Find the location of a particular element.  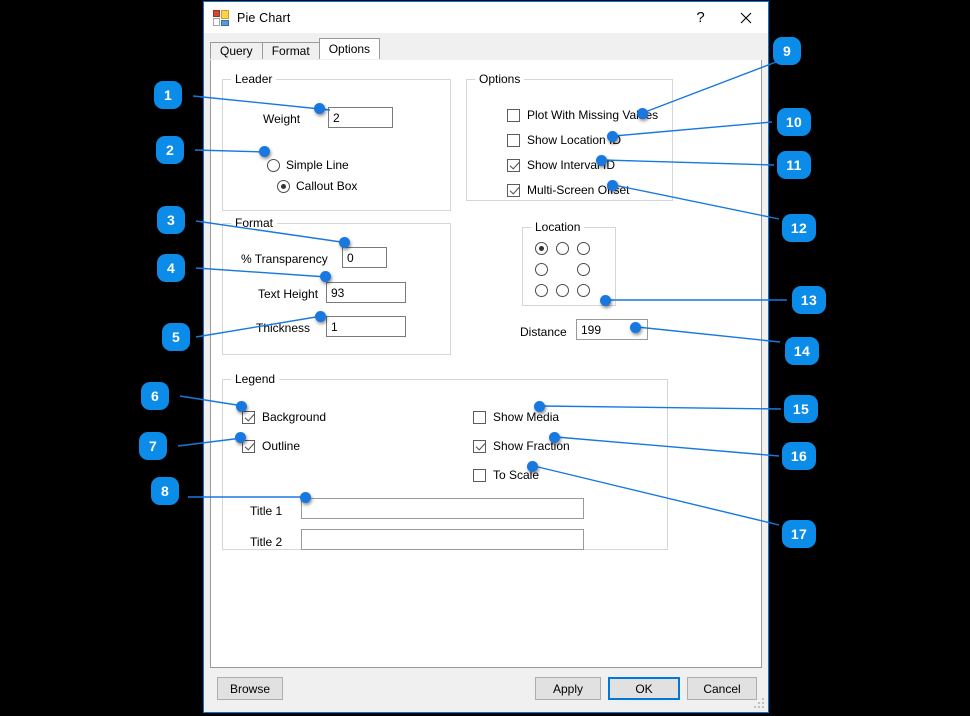

annotation-badge-2: 2 is located at coordinates (170, 150).